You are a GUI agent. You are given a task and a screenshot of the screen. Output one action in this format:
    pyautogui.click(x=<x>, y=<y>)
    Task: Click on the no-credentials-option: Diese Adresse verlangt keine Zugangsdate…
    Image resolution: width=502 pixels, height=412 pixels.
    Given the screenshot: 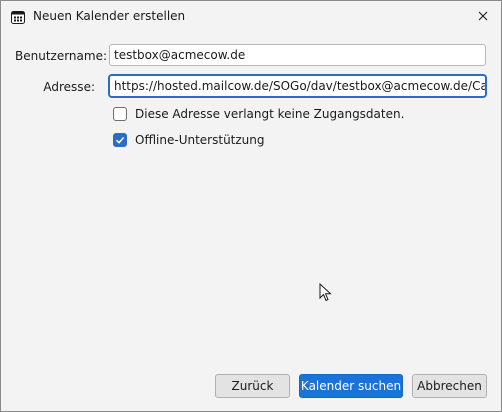 What is the action you would take?
    pyautogui.click(x=258, y=114)
    